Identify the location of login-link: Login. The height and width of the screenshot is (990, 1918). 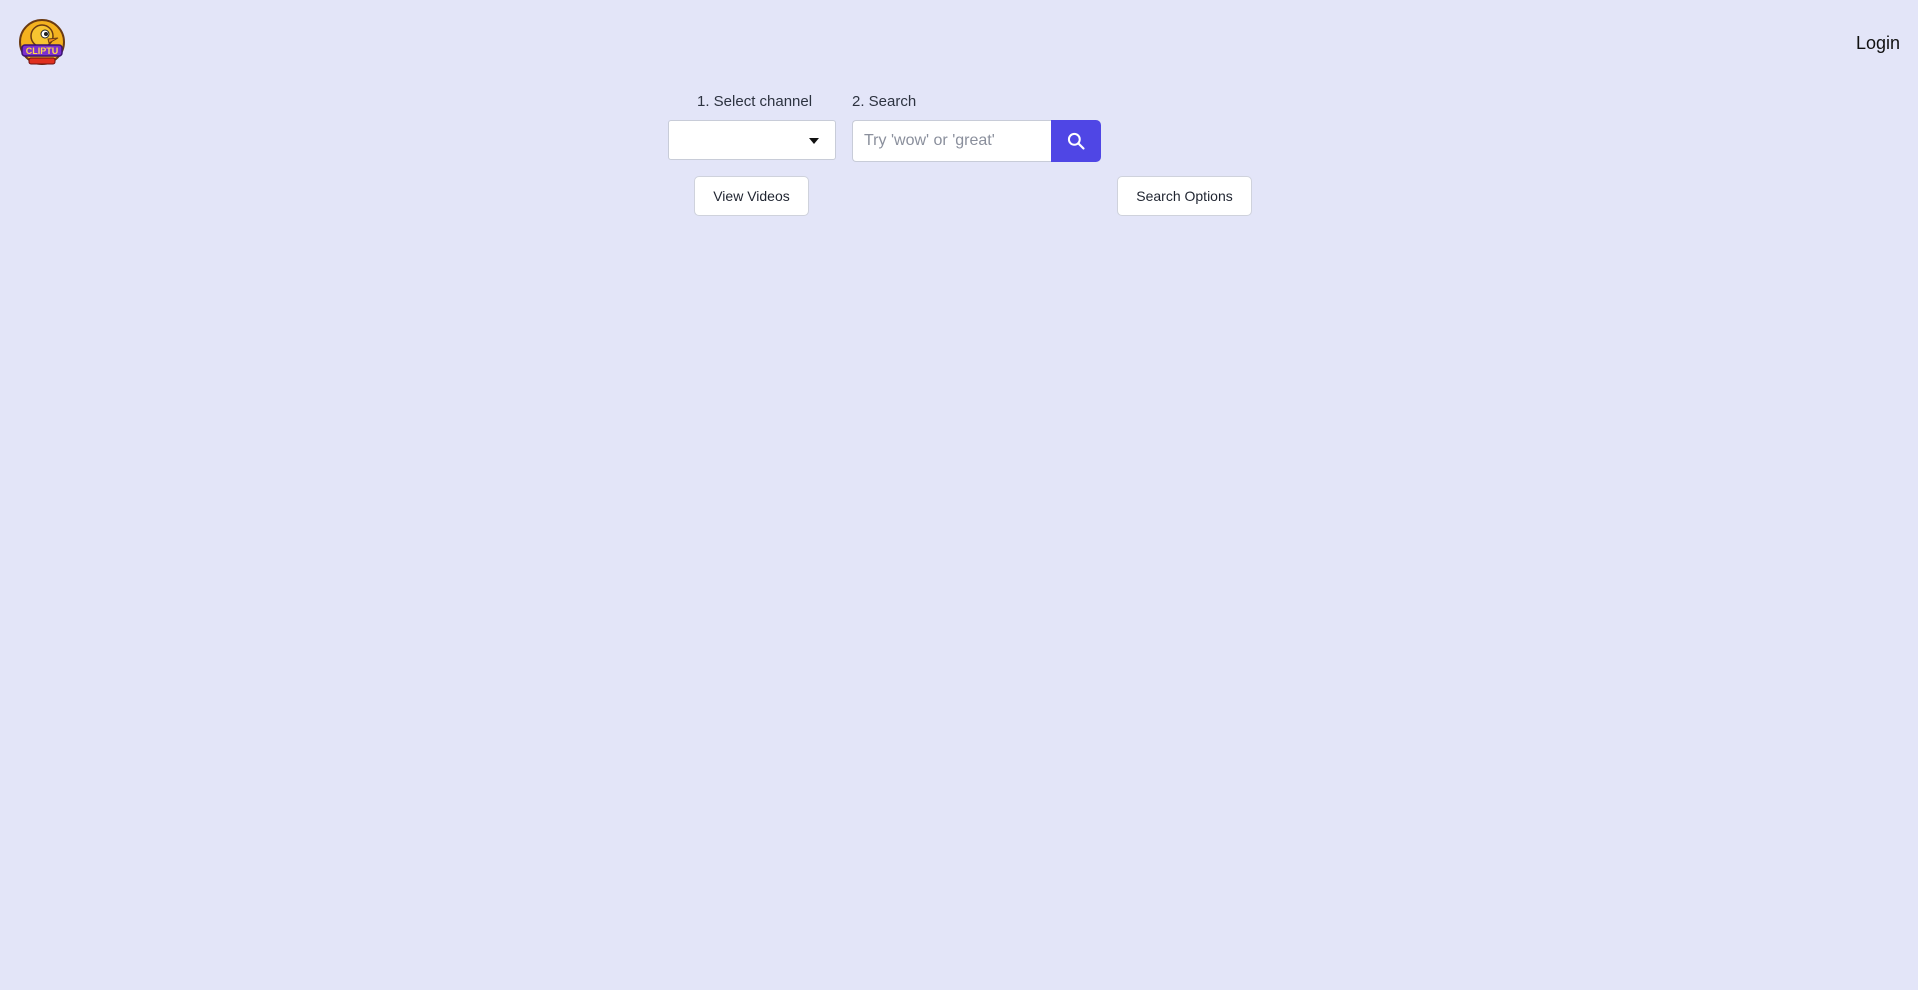
(1878, 43).